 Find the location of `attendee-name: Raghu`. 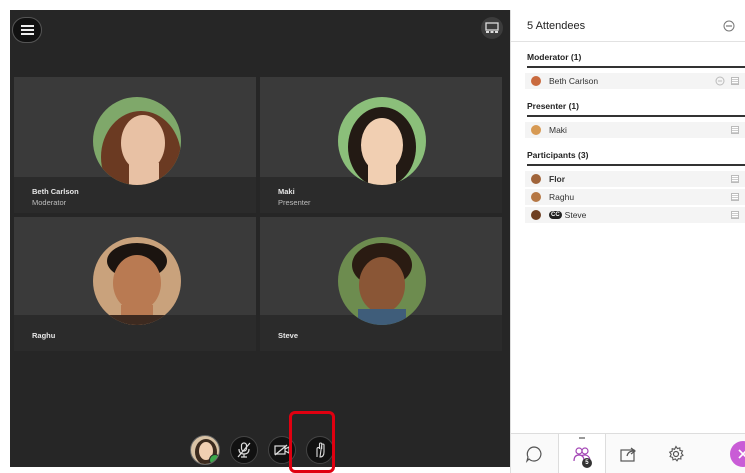

attendee-name: Raghu is located at coordinates (562, 197).